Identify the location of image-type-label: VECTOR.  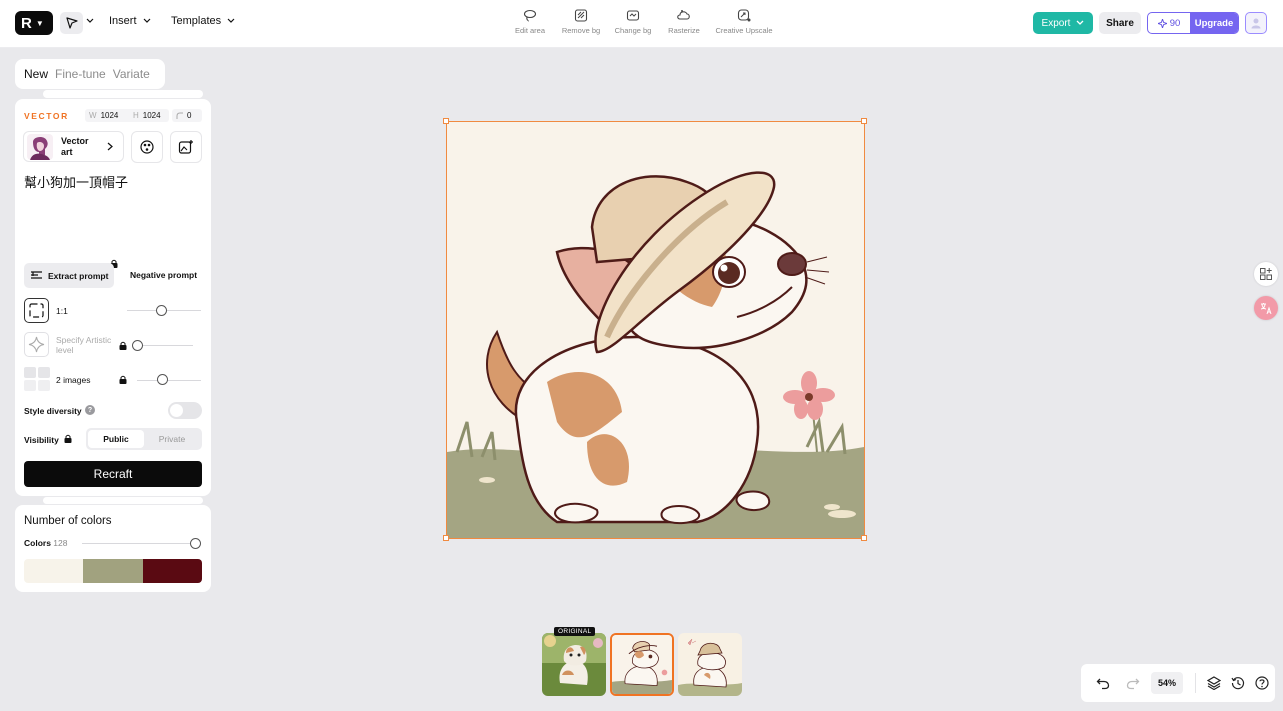
(46, 116).